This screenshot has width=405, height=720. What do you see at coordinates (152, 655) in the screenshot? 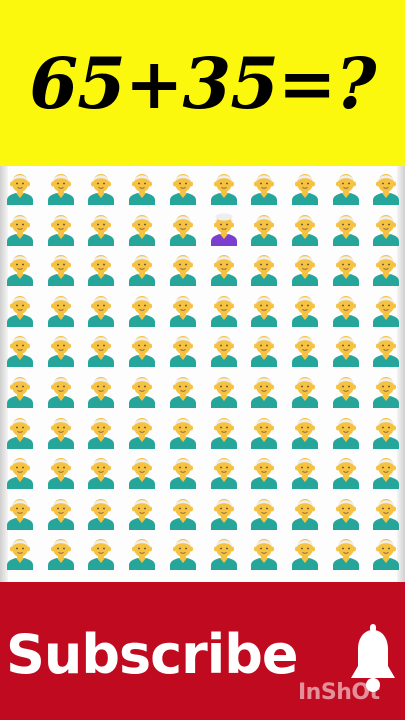
I see `subscribe-label: Subscribe` at bounding box center [152, 655].